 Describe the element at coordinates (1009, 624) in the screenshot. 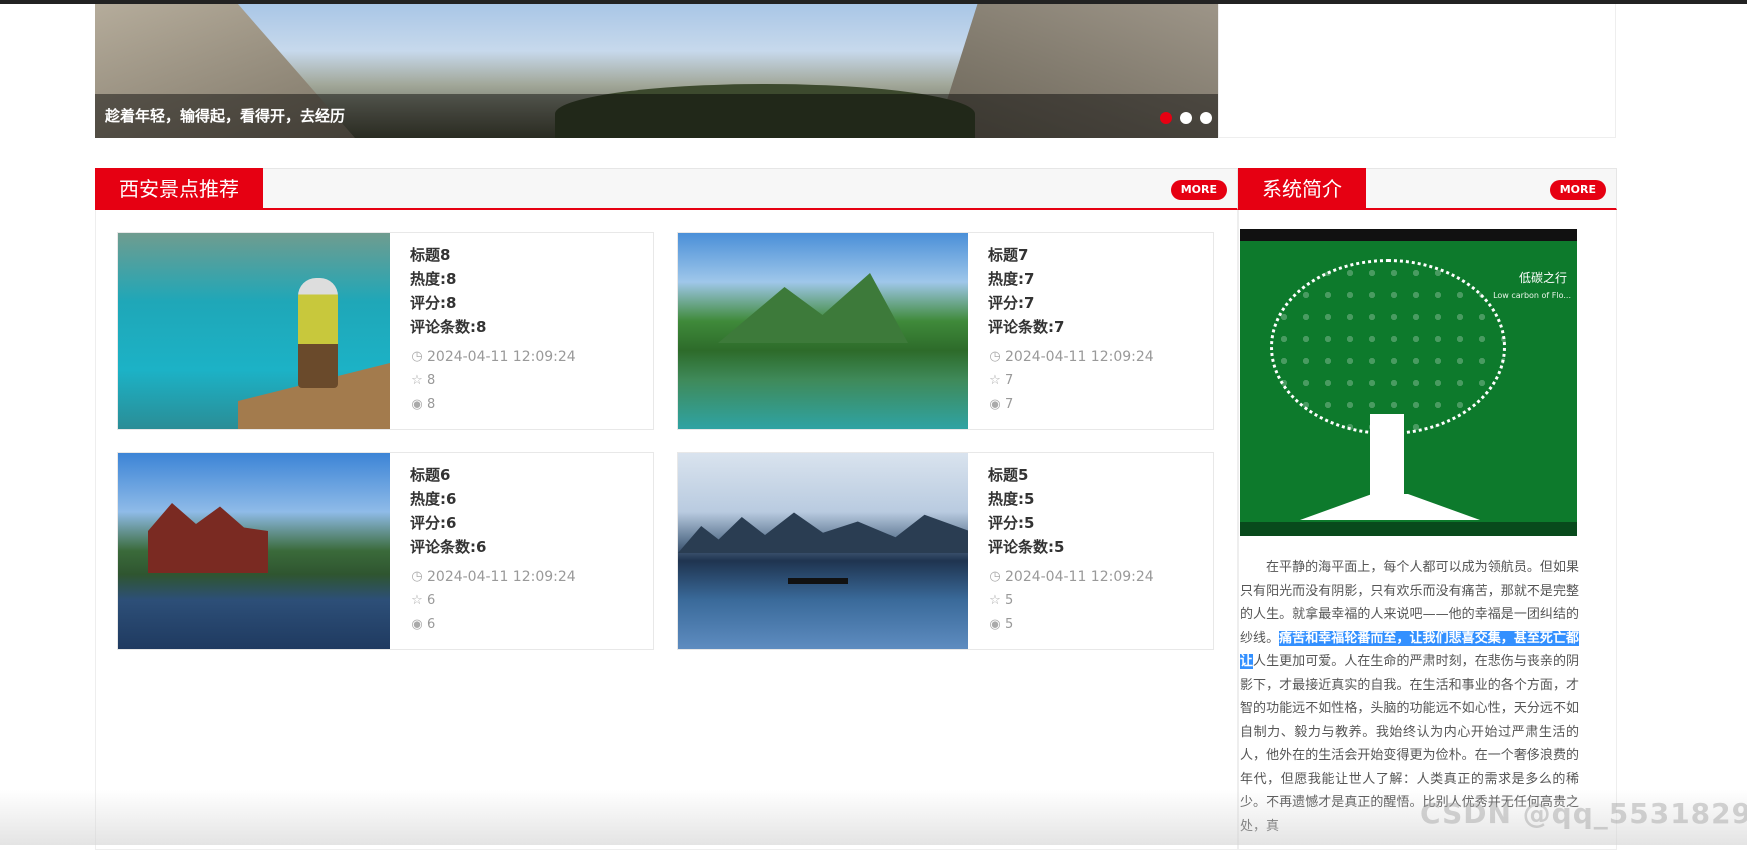

I see `scenic-views-count: 5` at that location.